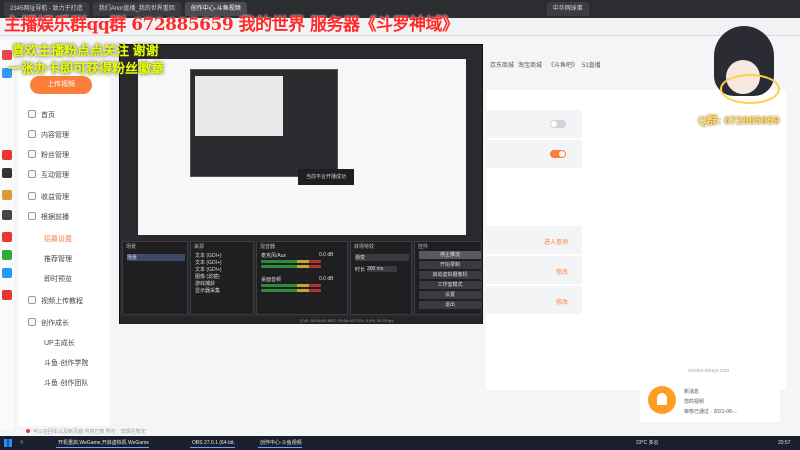 The width and height of the screenshot is (800, 450). I want to click on alert-dot-icon, so click(28, 431).